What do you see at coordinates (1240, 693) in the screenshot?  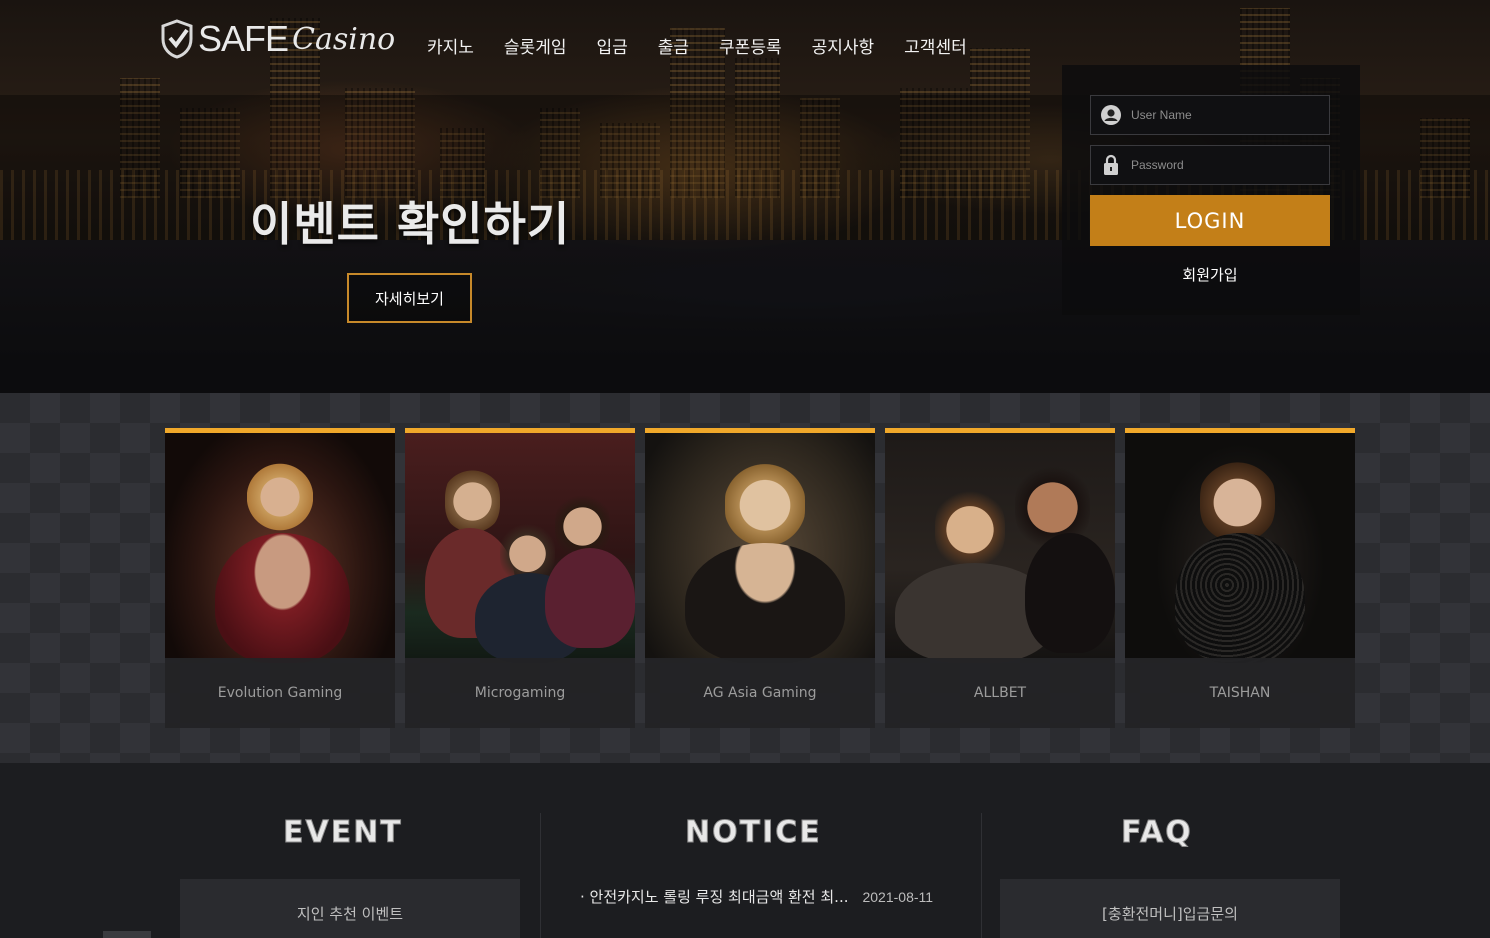 I see `brand-taishan: TAISHAN` at bounding box center [1240, 693].